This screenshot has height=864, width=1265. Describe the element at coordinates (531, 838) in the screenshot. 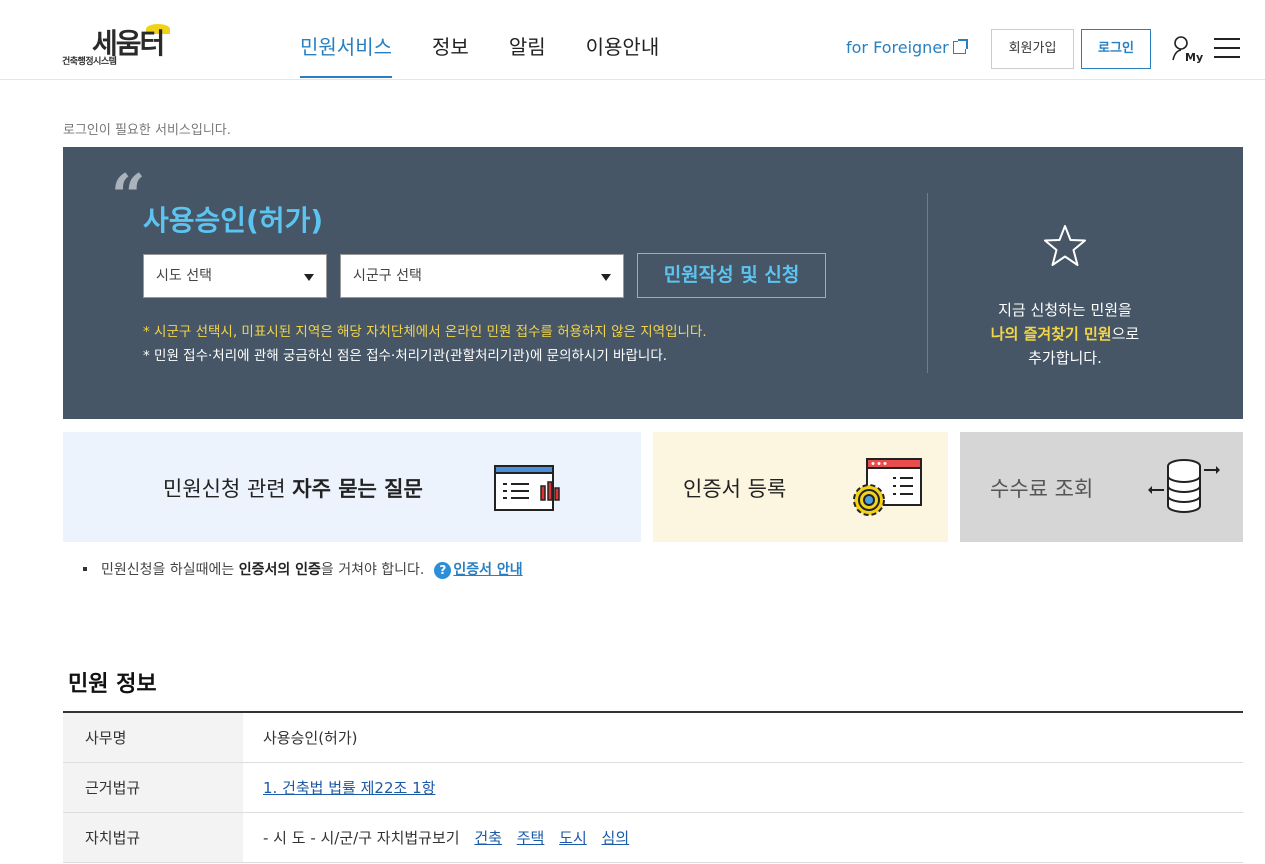

I see `local-law-link-housing: 주택` at that location.